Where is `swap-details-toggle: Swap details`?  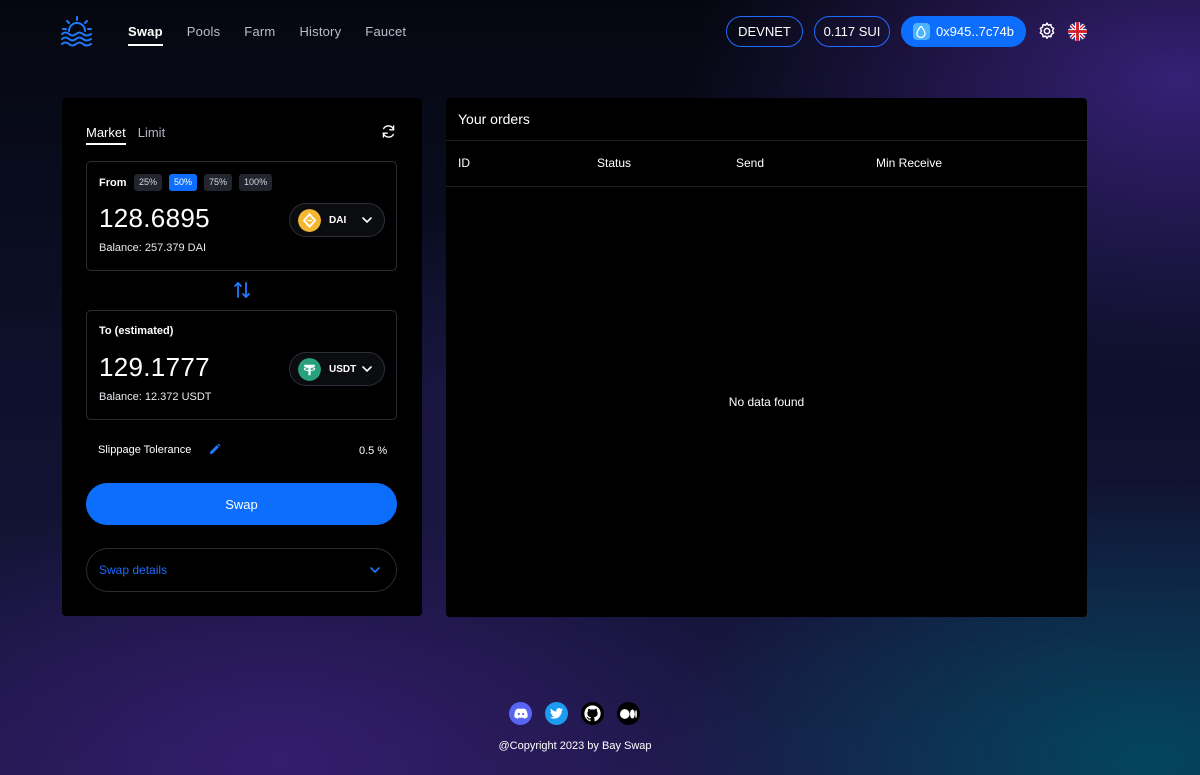 swap-details-toggle: Swap details is located at coordinates (241, 570).